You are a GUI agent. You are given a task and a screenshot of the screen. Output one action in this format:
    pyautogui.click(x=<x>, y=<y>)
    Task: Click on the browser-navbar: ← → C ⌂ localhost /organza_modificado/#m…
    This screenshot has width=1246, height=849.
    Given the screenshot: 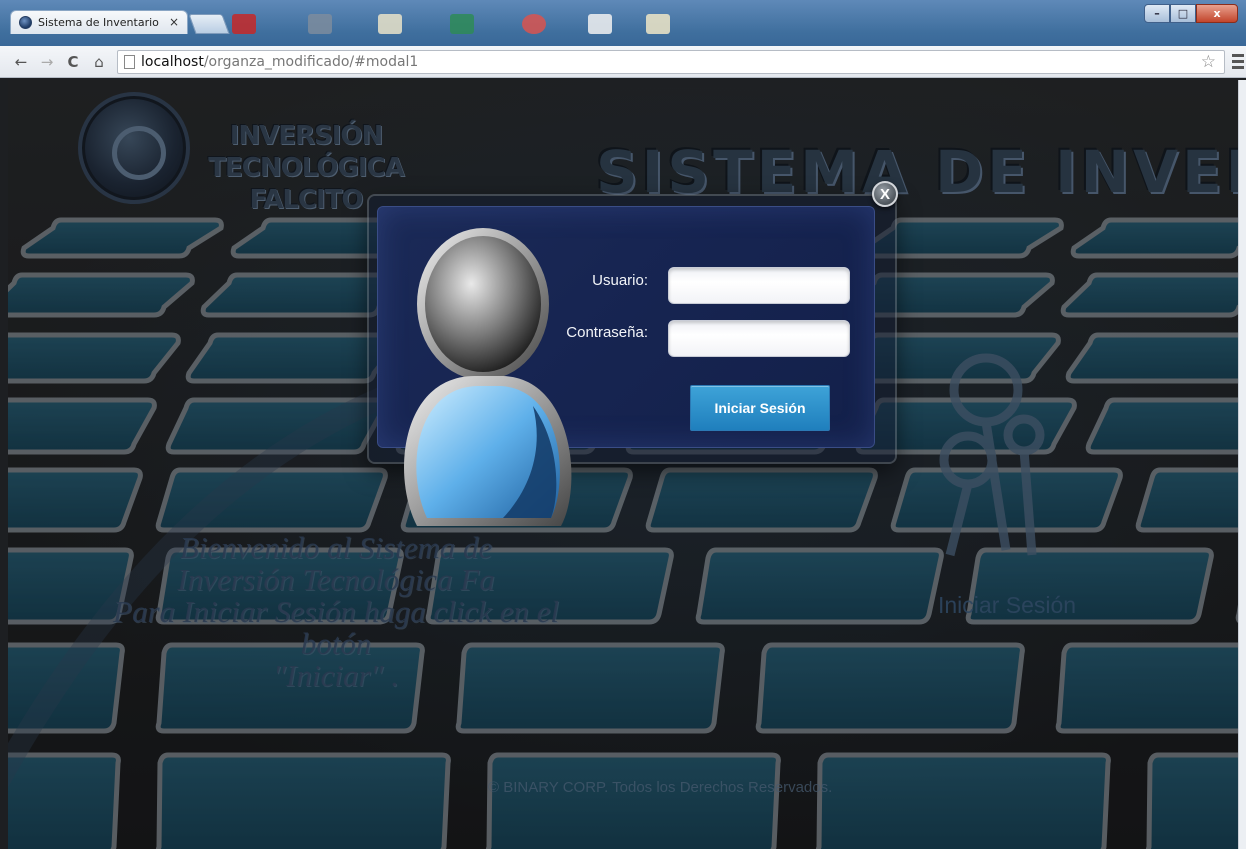 What is the action you would take?
    pyautogui.click(x=623, y=62)
    